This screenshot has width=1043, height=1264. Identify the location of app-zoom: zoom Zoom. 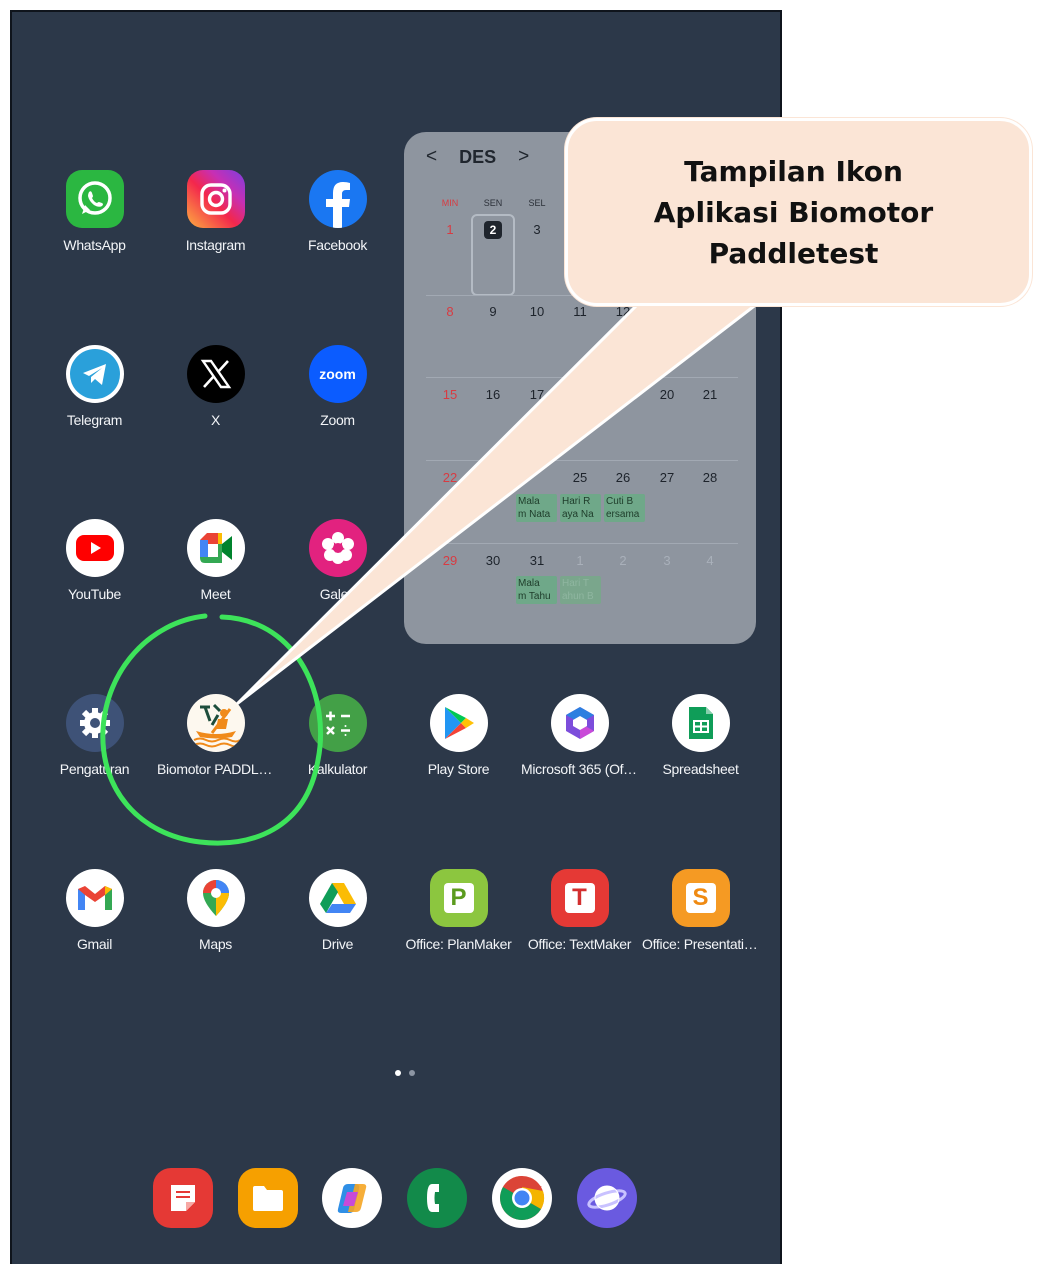
(337, 400).